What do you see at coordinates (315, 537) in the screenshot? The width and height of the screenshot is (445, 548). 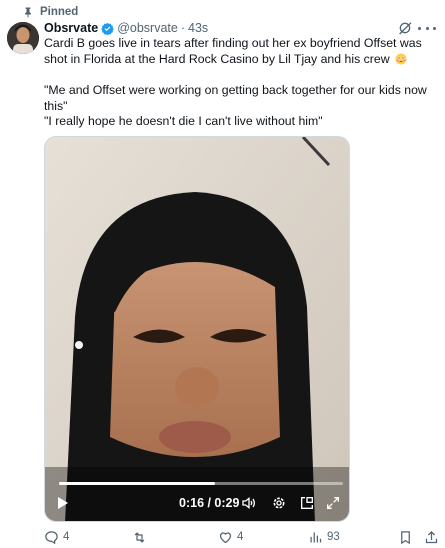 I see `views-chart-icon` at bounding box center [315, 537].